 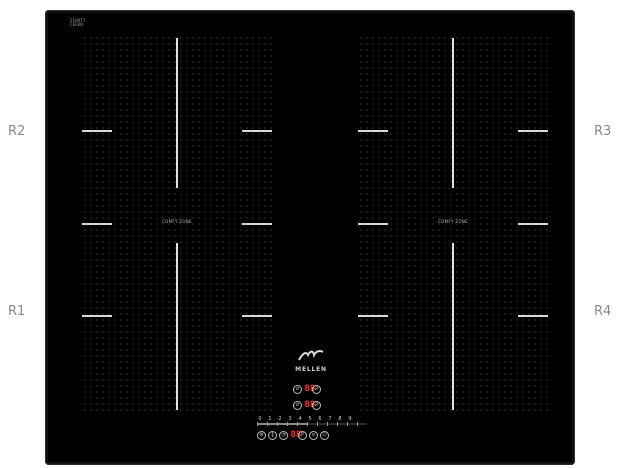 I want to click on timer-display-digits: 88, so click(x=296, y=435).